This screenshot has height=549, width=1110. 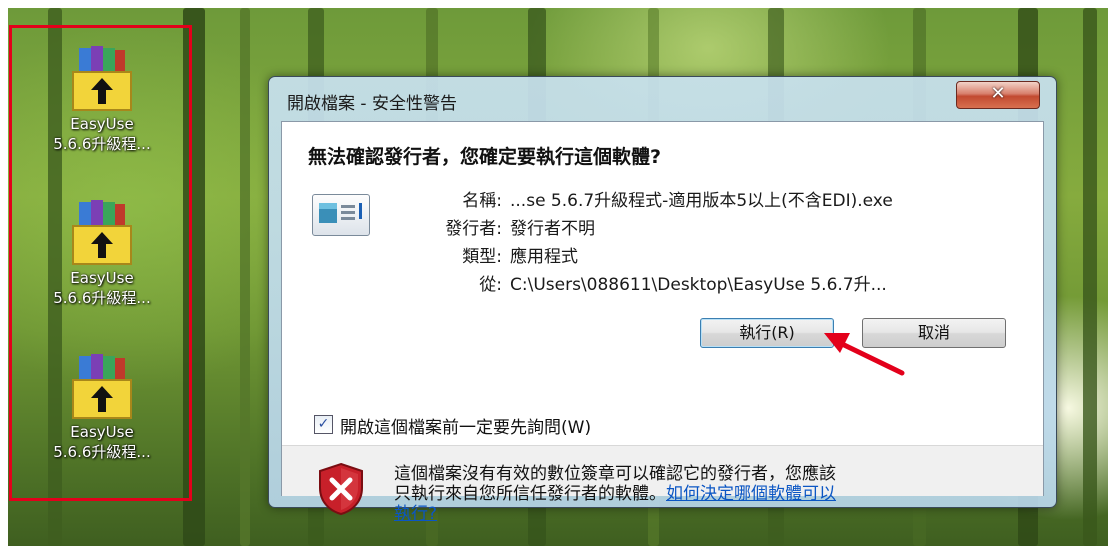 What do you see at coordinates (552, 229) in the screenshot?
I see `publisher-value: 發行者不明` at bounding box center [552, 229].